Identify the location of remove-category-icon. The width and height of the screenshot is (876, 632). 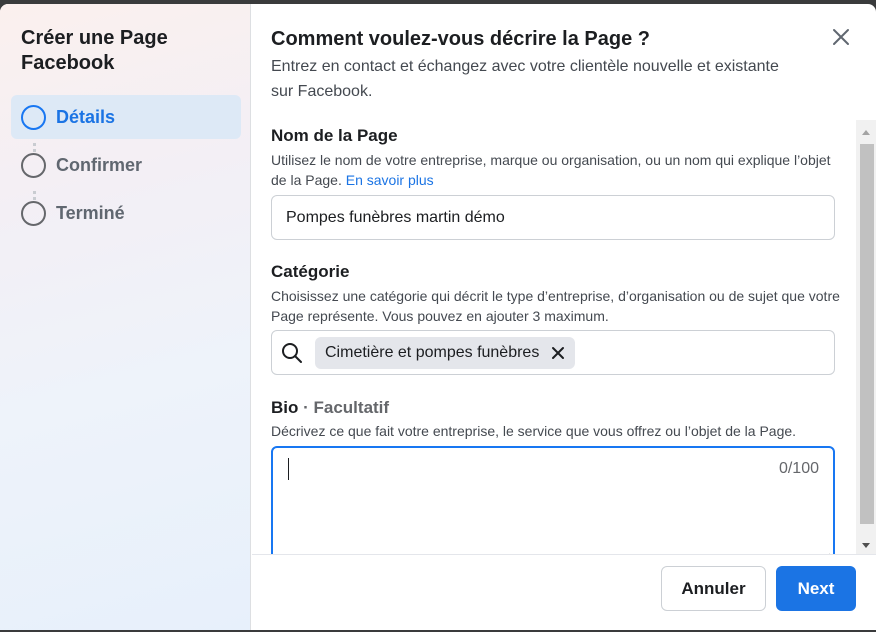
(558, 353).